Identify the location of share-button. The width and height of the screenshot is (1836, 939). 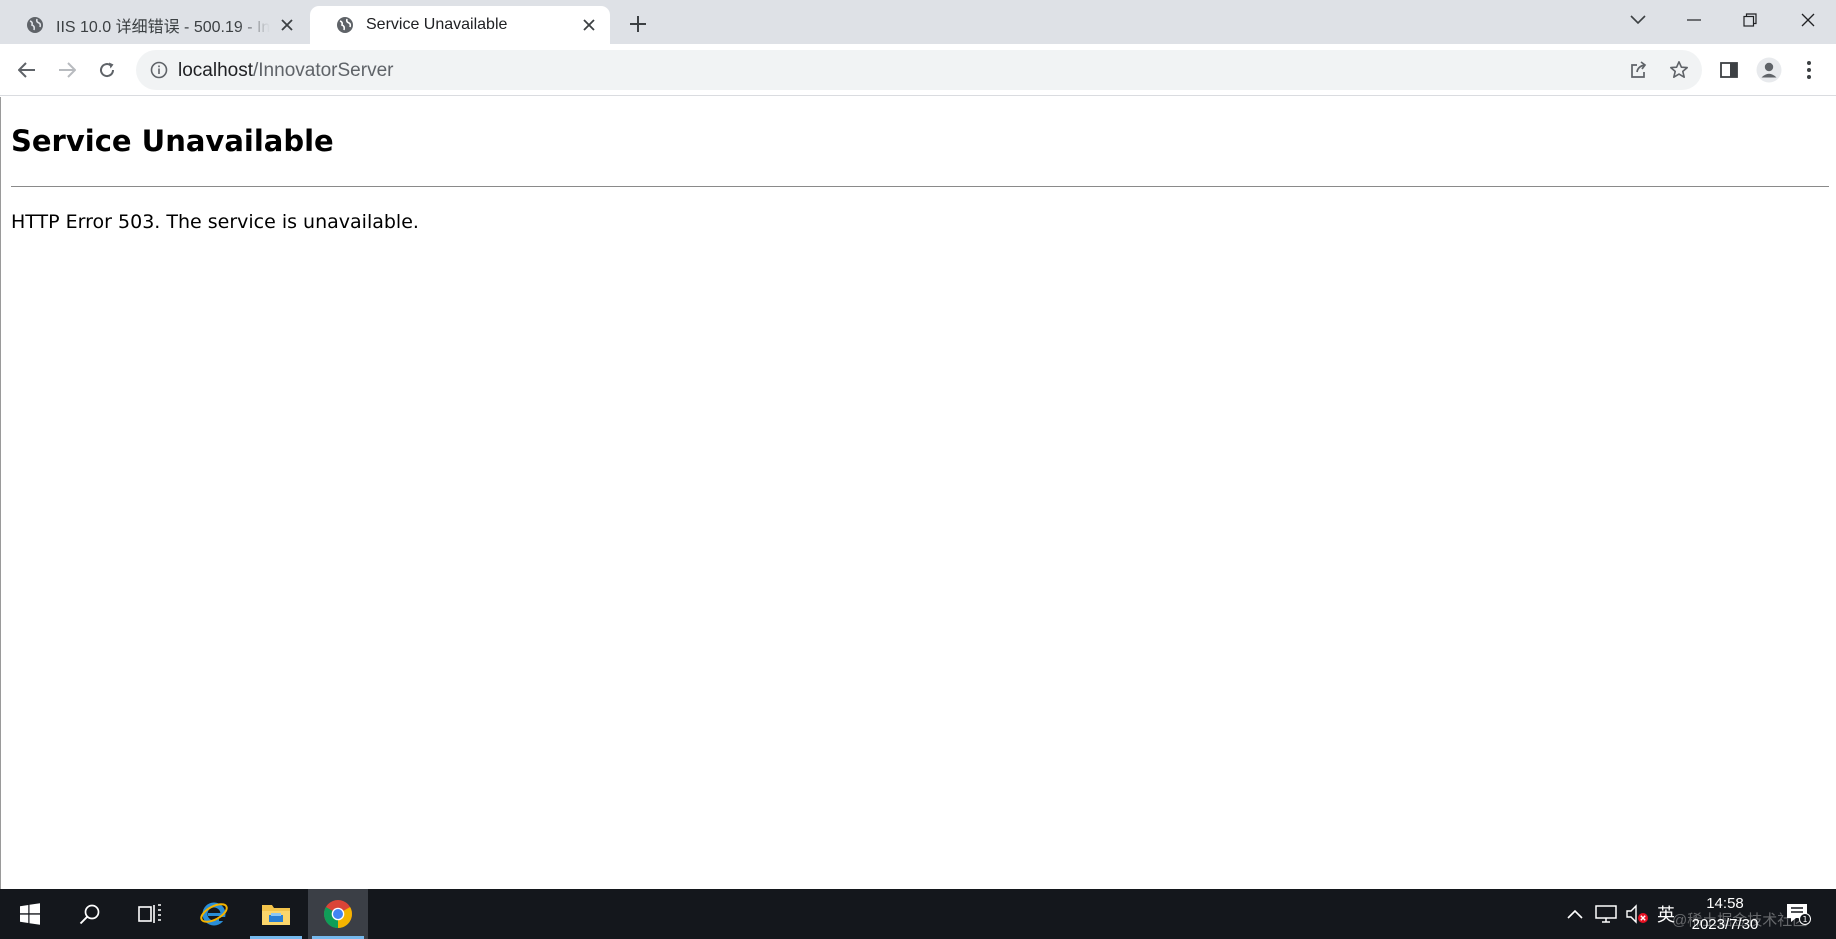
(1639, 70).